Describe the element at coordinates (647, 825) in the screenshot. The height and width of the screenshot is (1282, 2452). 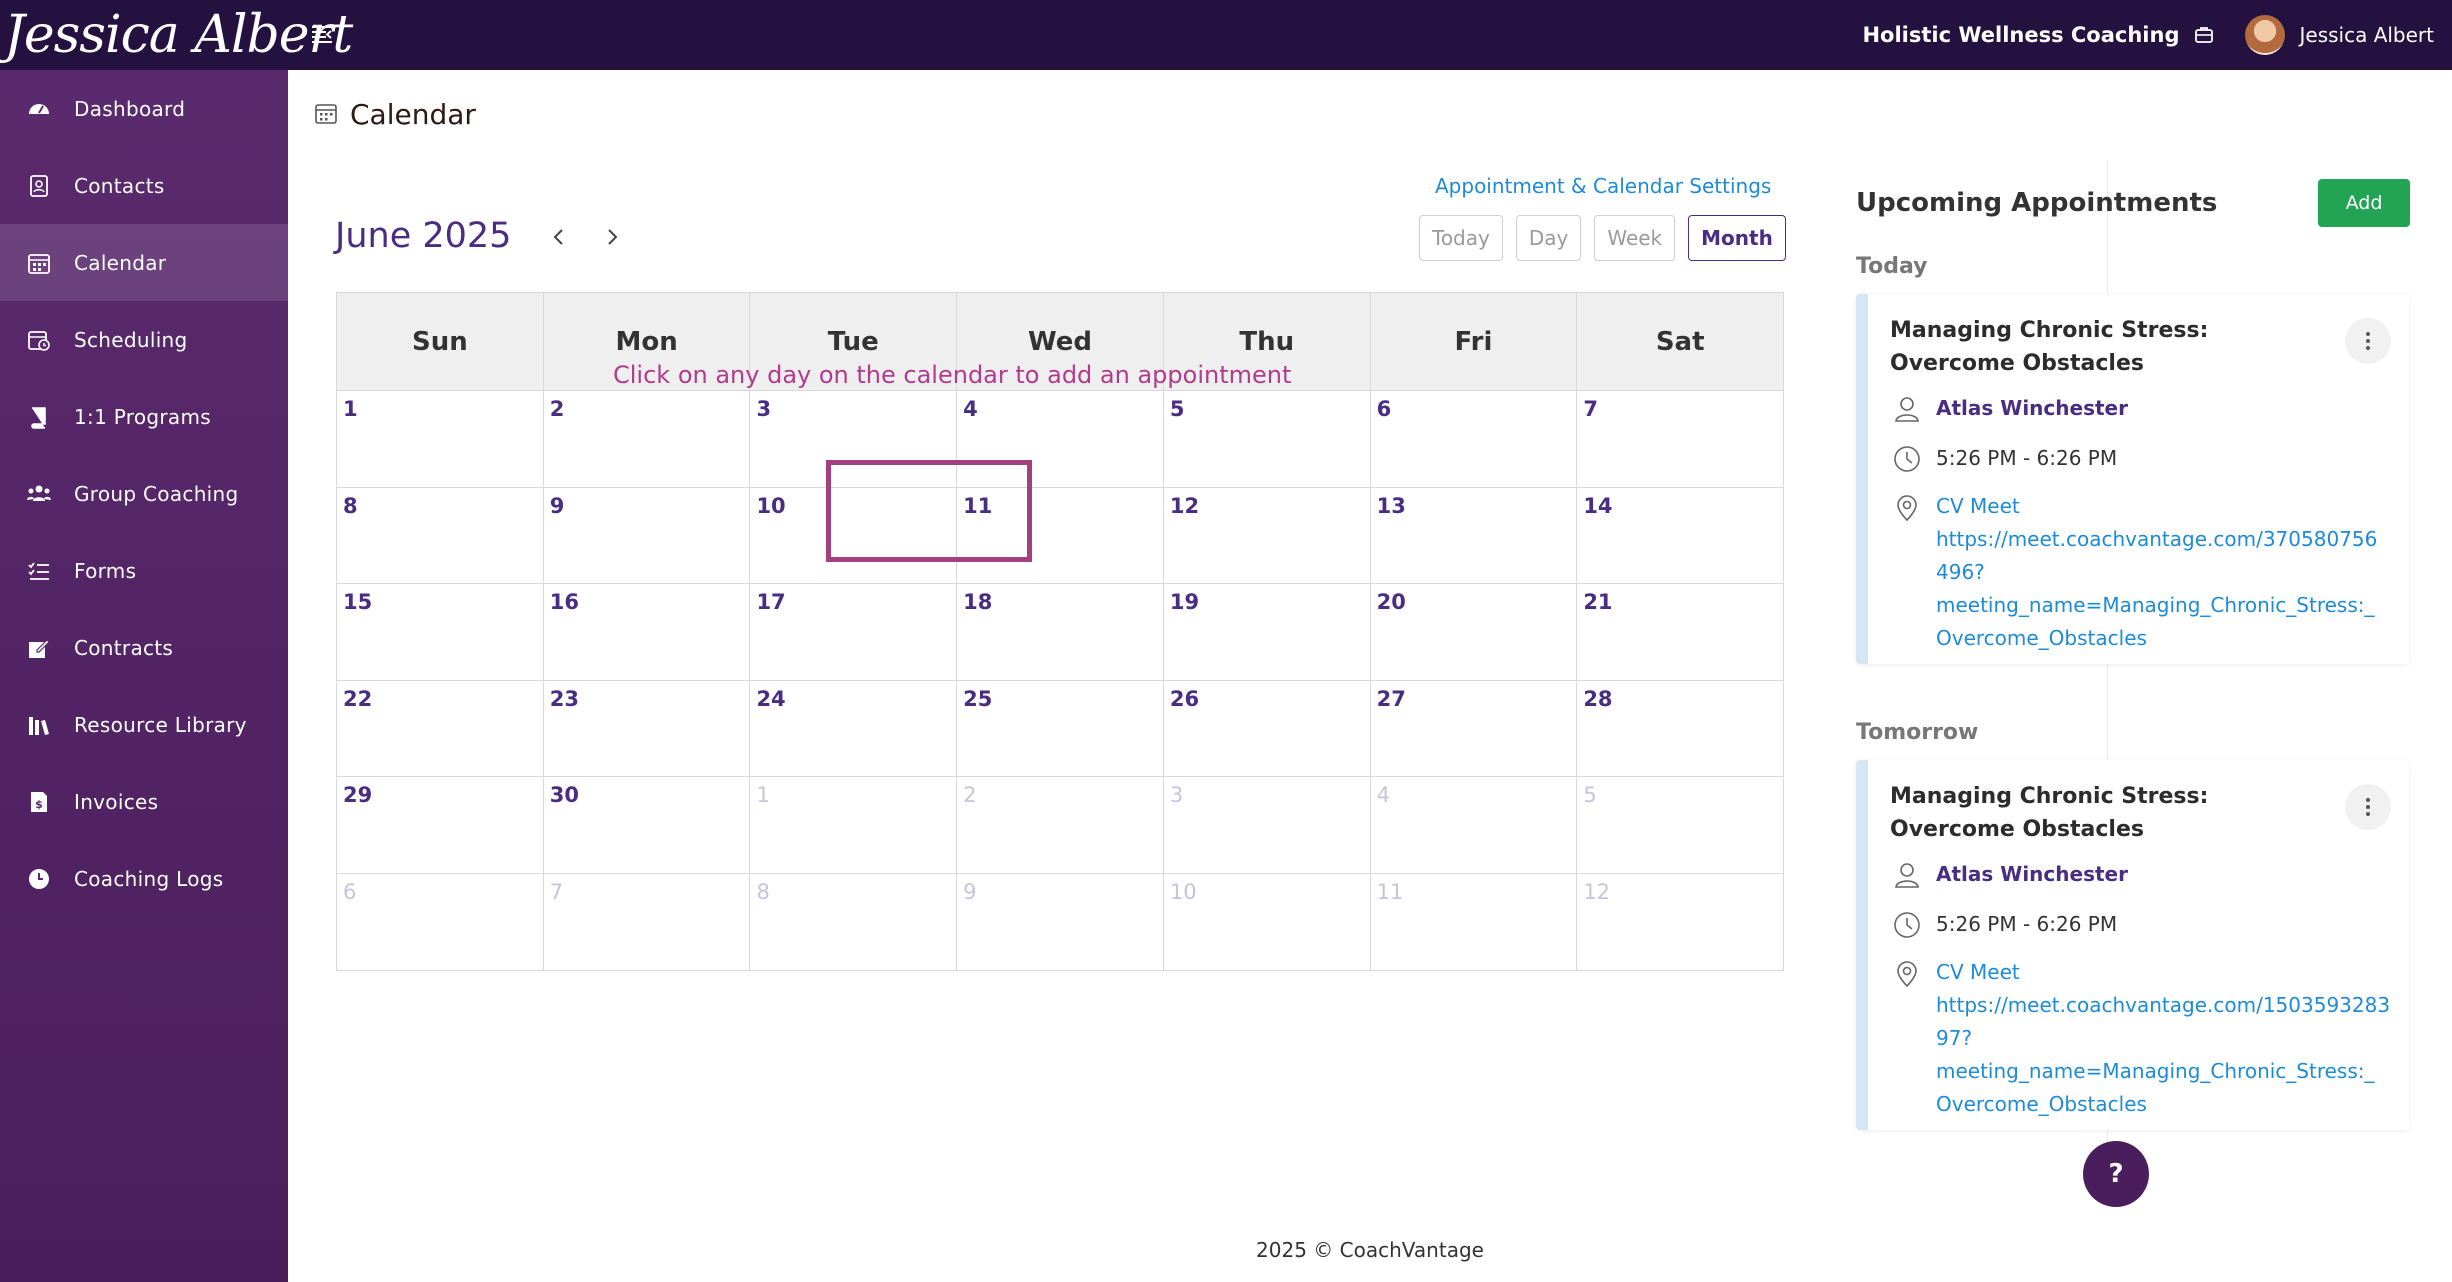
I see `calendar-day-cell: 30` at that location.